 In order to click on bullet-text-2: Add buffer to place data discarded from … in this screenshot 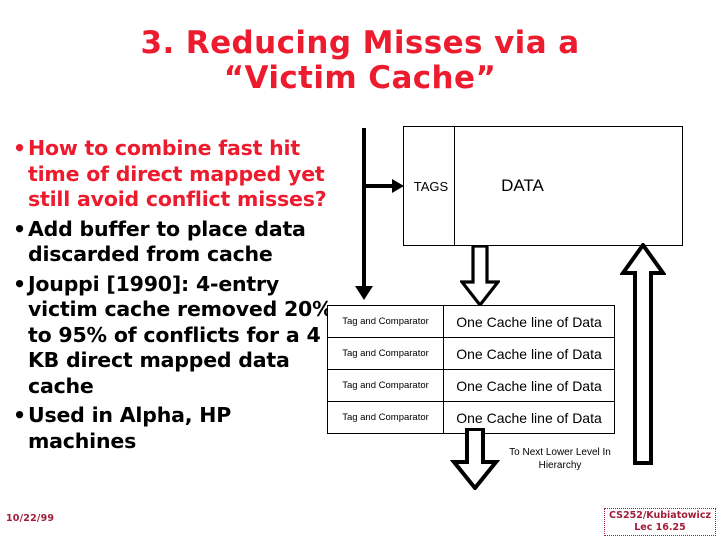, I will do `click(167, 241)`.